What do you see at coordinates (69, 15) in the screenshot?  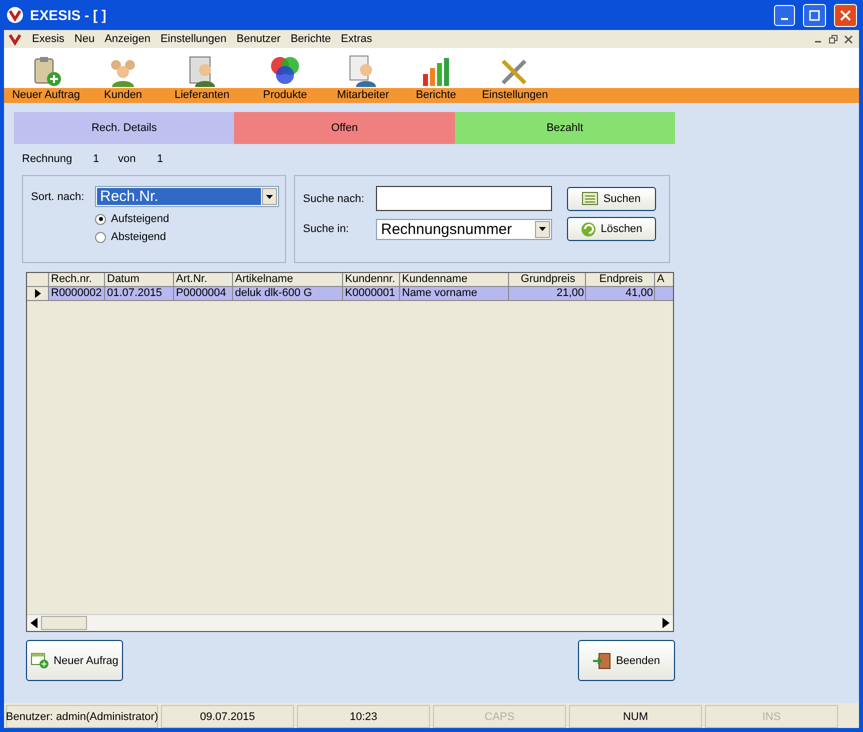 I see `window-title: EXESIS - [ ]` at bounding box center [69, 15].